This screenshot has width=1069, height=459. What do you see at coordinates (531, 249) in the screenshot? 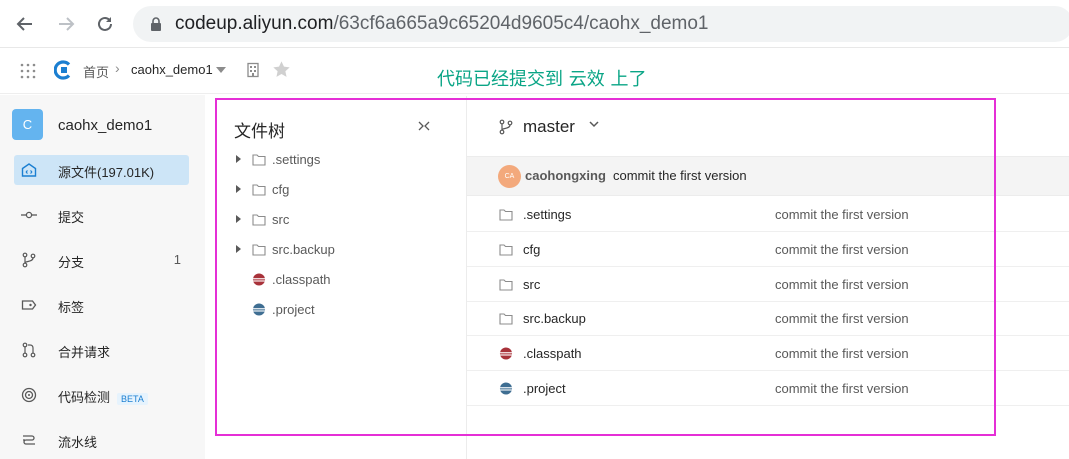
I see `file-name: cfg` at bounding box center [531, 249].